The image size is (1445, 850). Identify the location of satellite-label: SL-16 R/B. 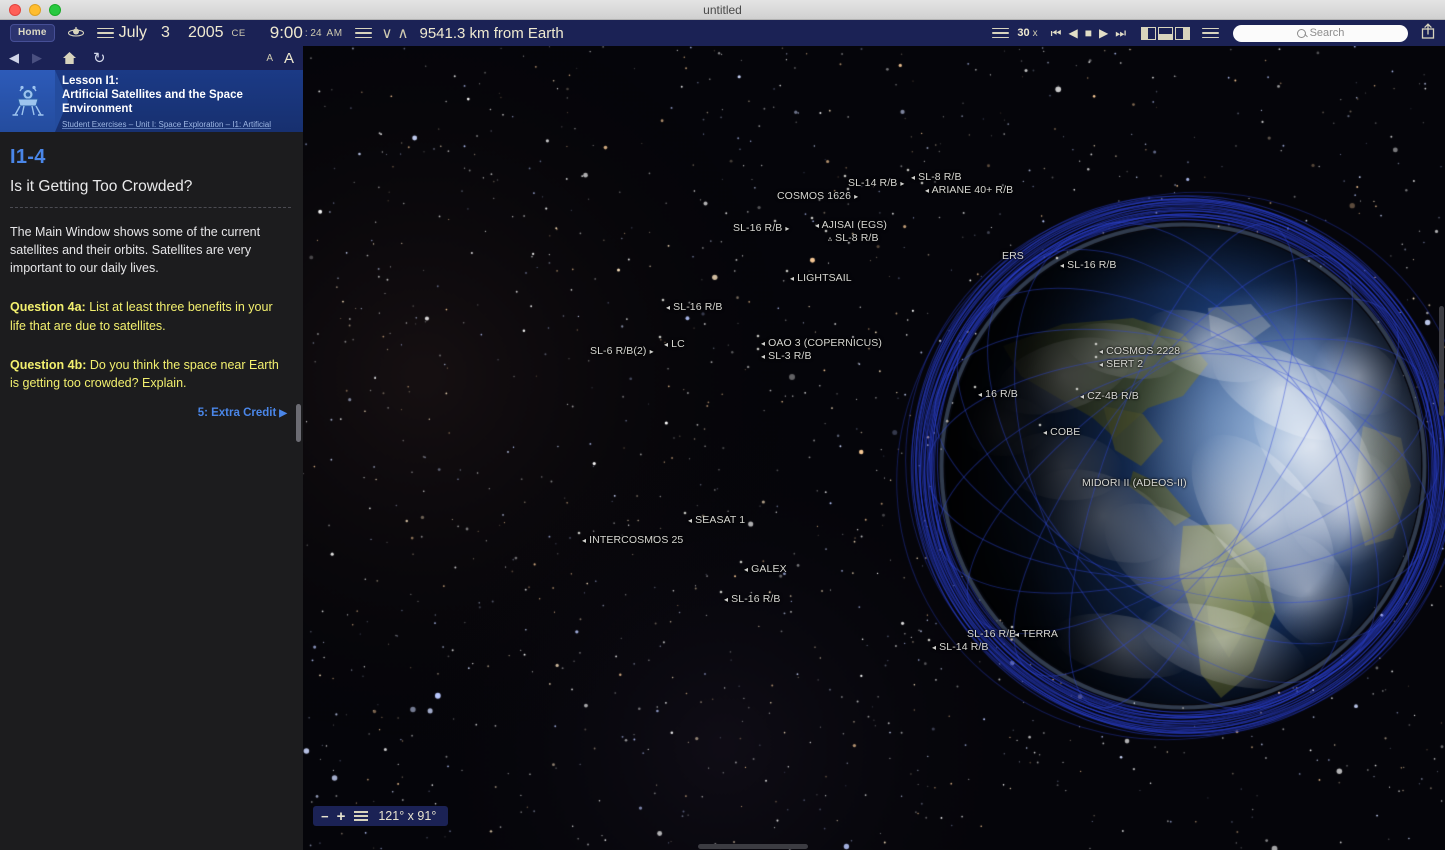
(991, 634).